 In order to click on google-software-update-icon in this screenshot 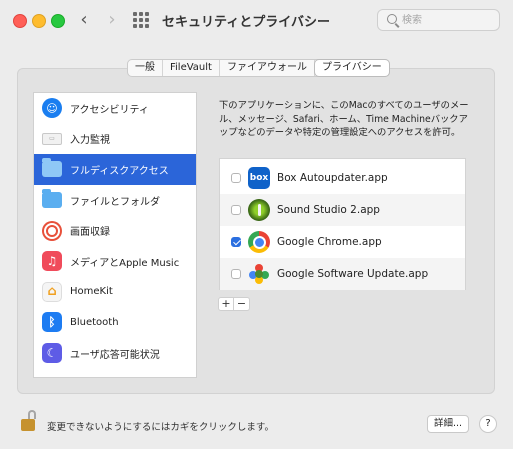, I will do `click(259, 274)`.